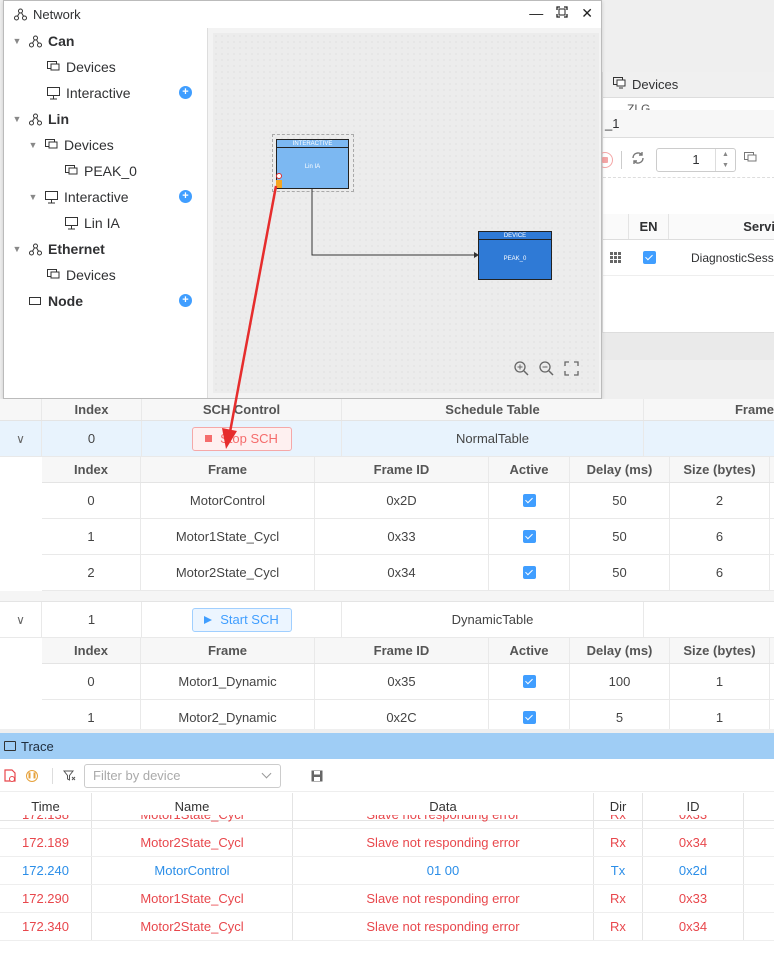 Image resolution: width=774 pixels, height=953 pixels. I want to click on devices-panel-title: Devices, so click(655, 84).